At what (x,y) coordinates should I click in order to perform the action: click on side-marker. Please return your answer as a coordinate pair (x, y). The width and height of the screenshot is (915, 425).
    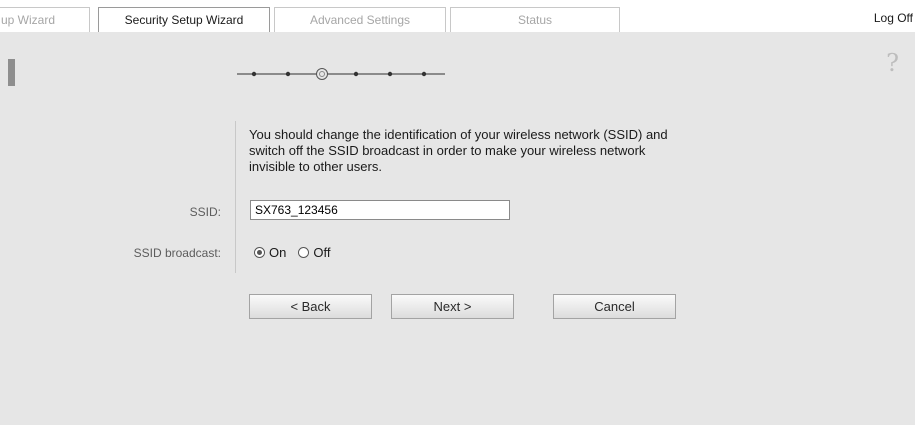
    Looking at the image, I should click on (11, 72).